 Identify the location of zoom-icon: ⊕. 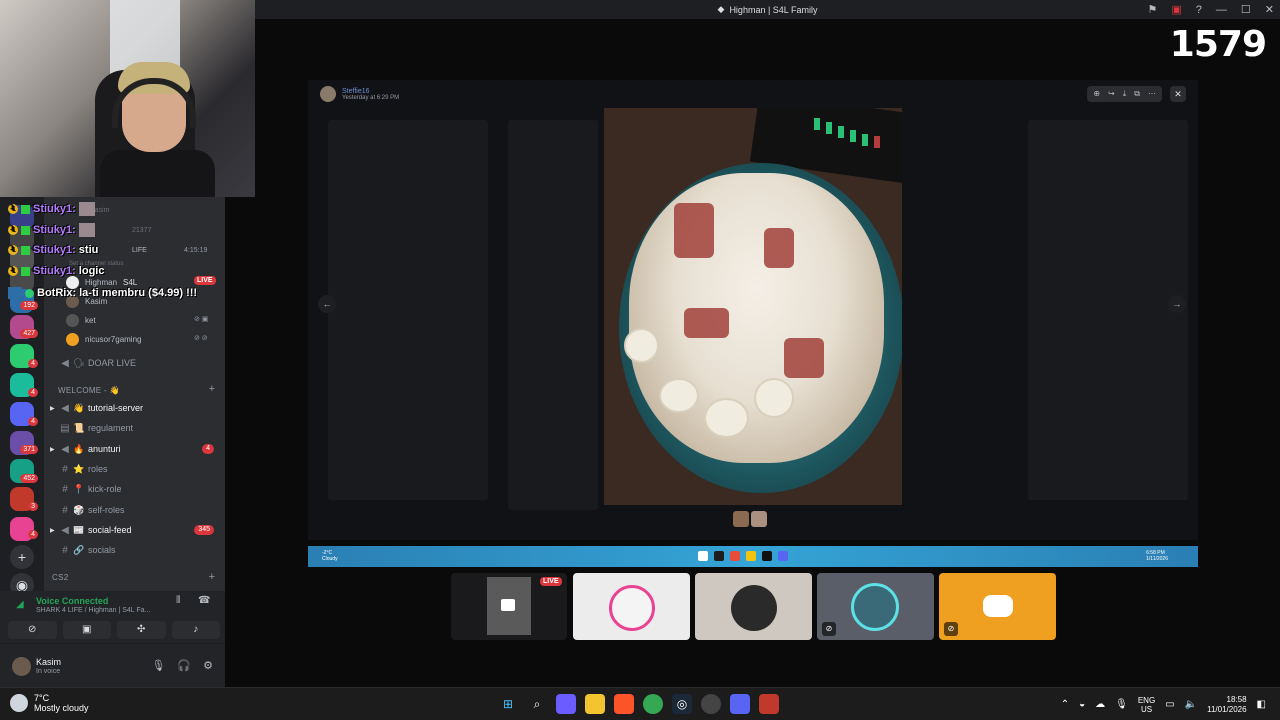
(1096, 94).